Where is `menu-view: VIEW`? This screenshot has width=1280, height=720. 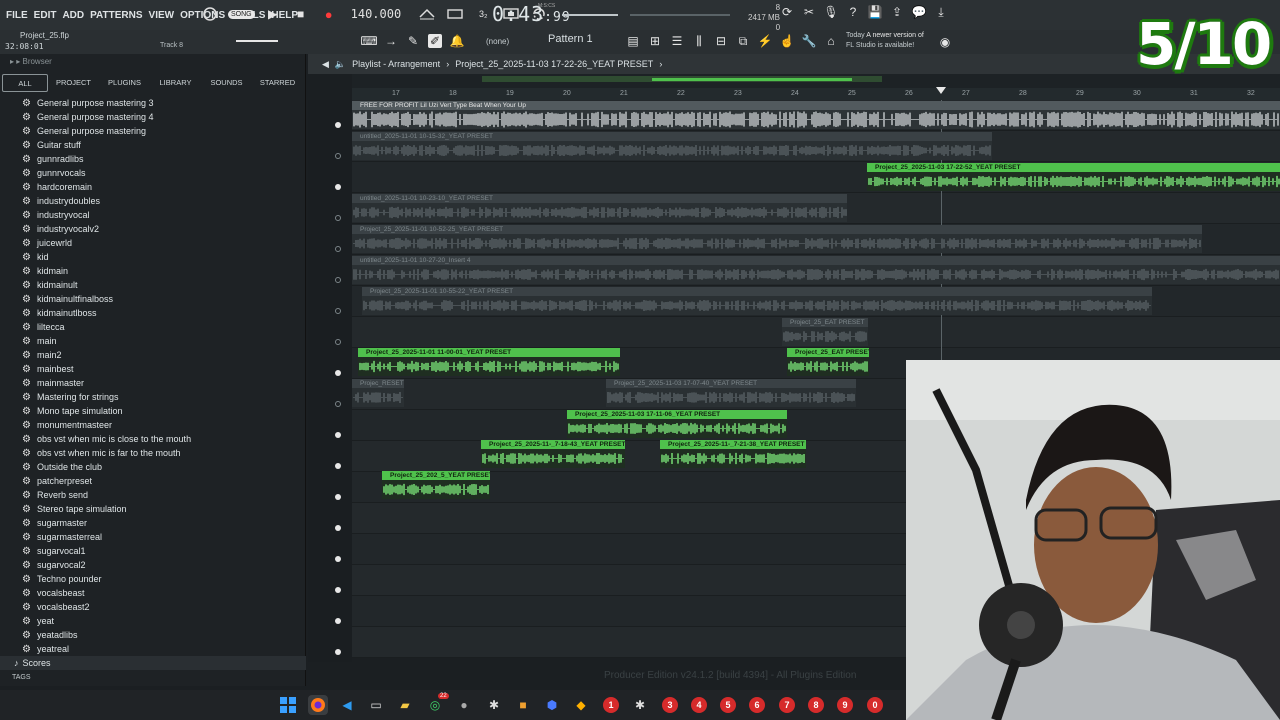 menu-view: VIEW is located at coordinates (162, 15).